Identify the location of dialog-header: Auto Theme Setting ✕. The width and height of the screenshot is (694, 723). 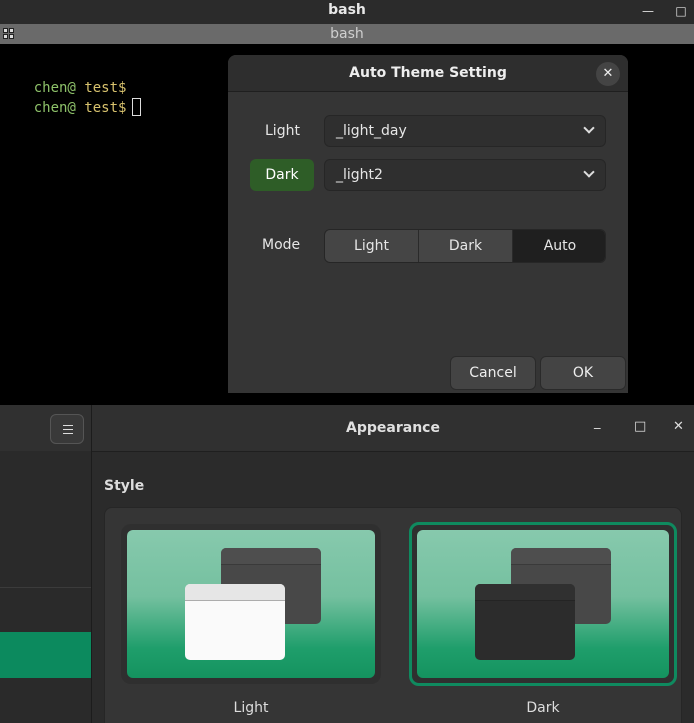
(428, 73).